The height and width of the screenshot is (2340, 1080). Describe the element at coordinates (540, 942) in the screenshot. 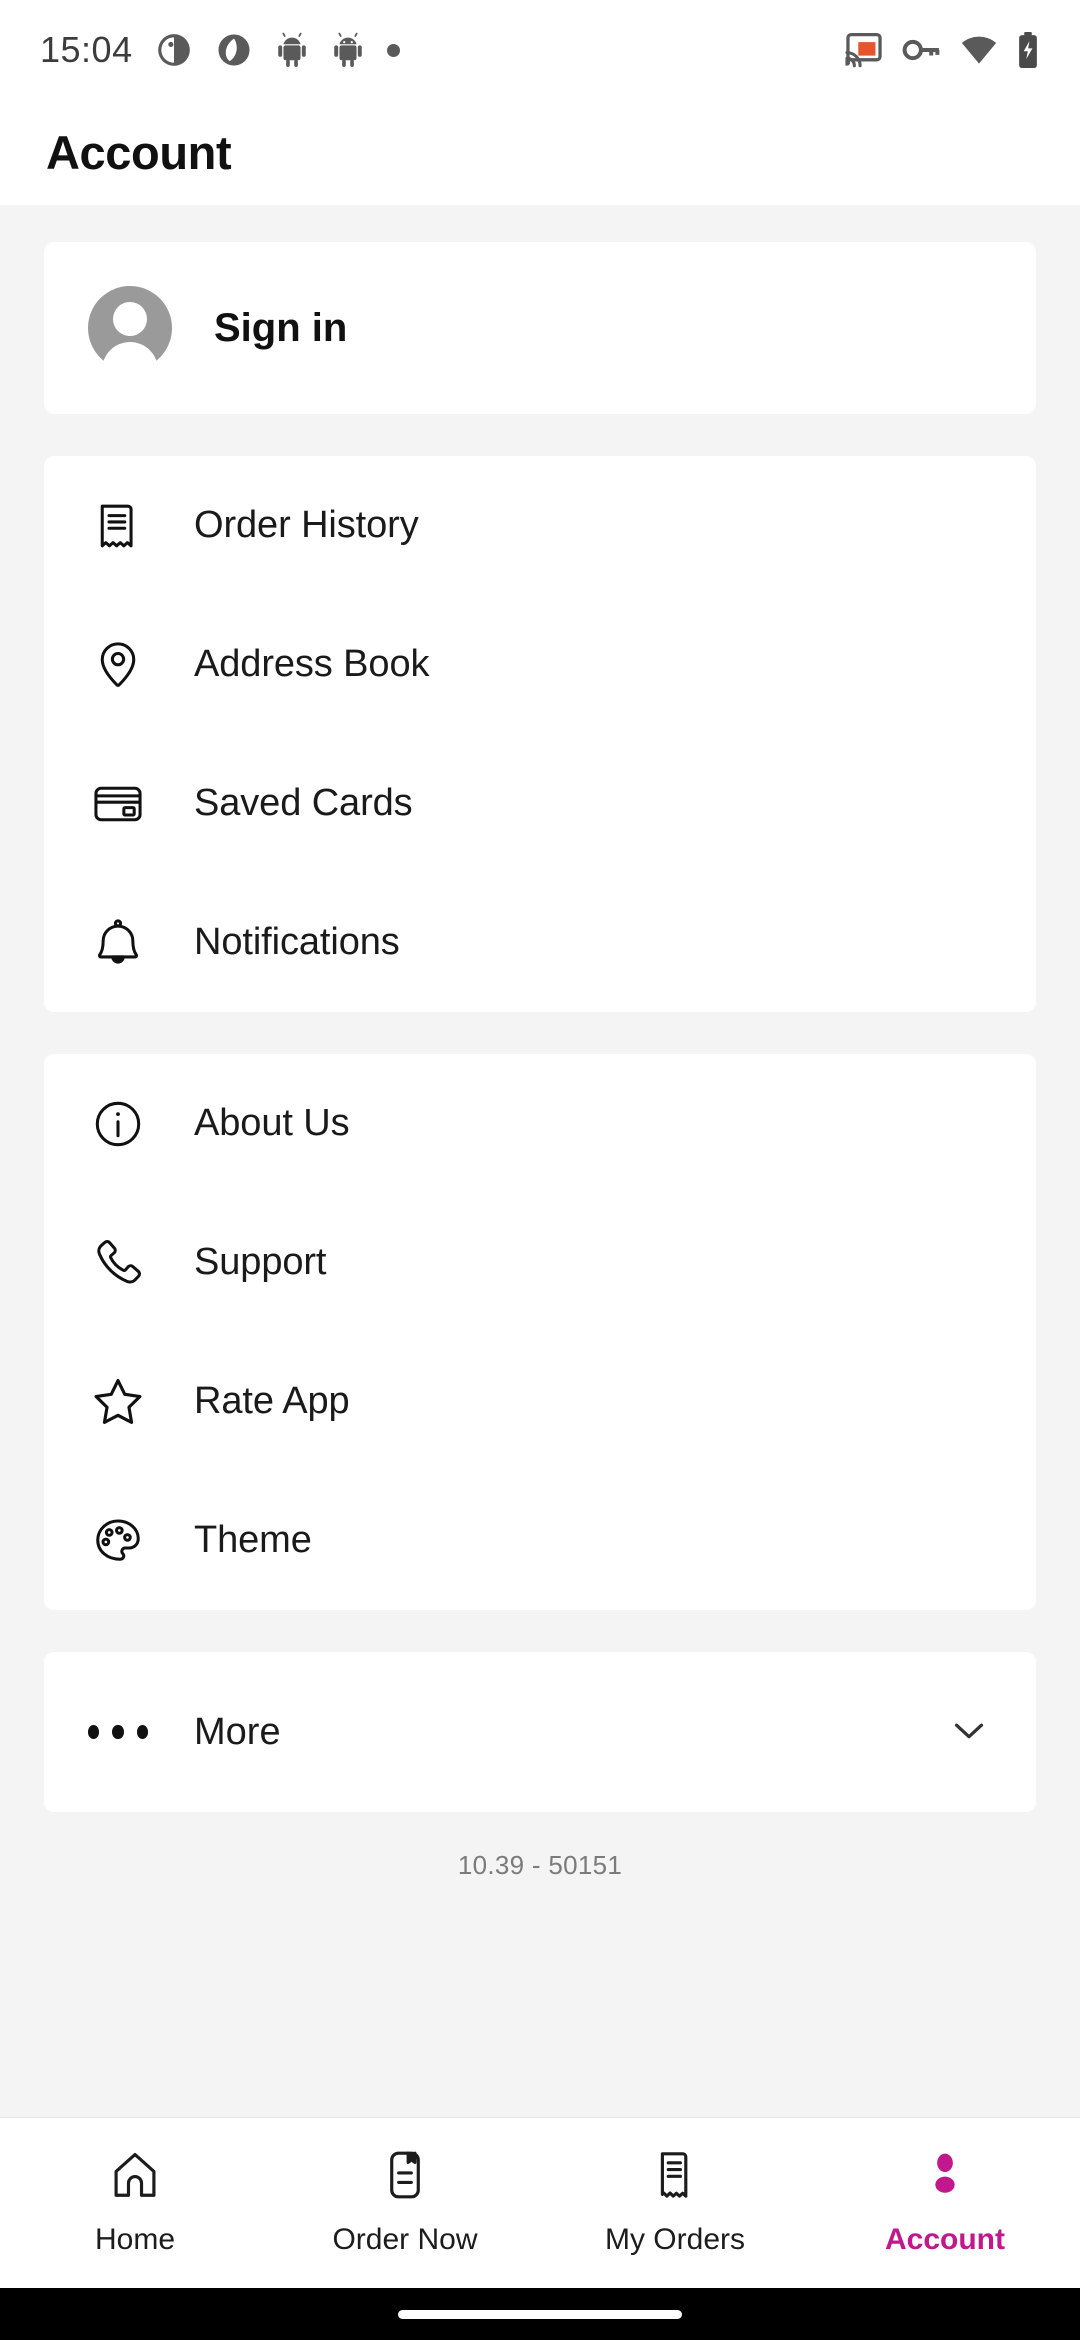

I see `menu-item-notifications: Notifications` at that location.